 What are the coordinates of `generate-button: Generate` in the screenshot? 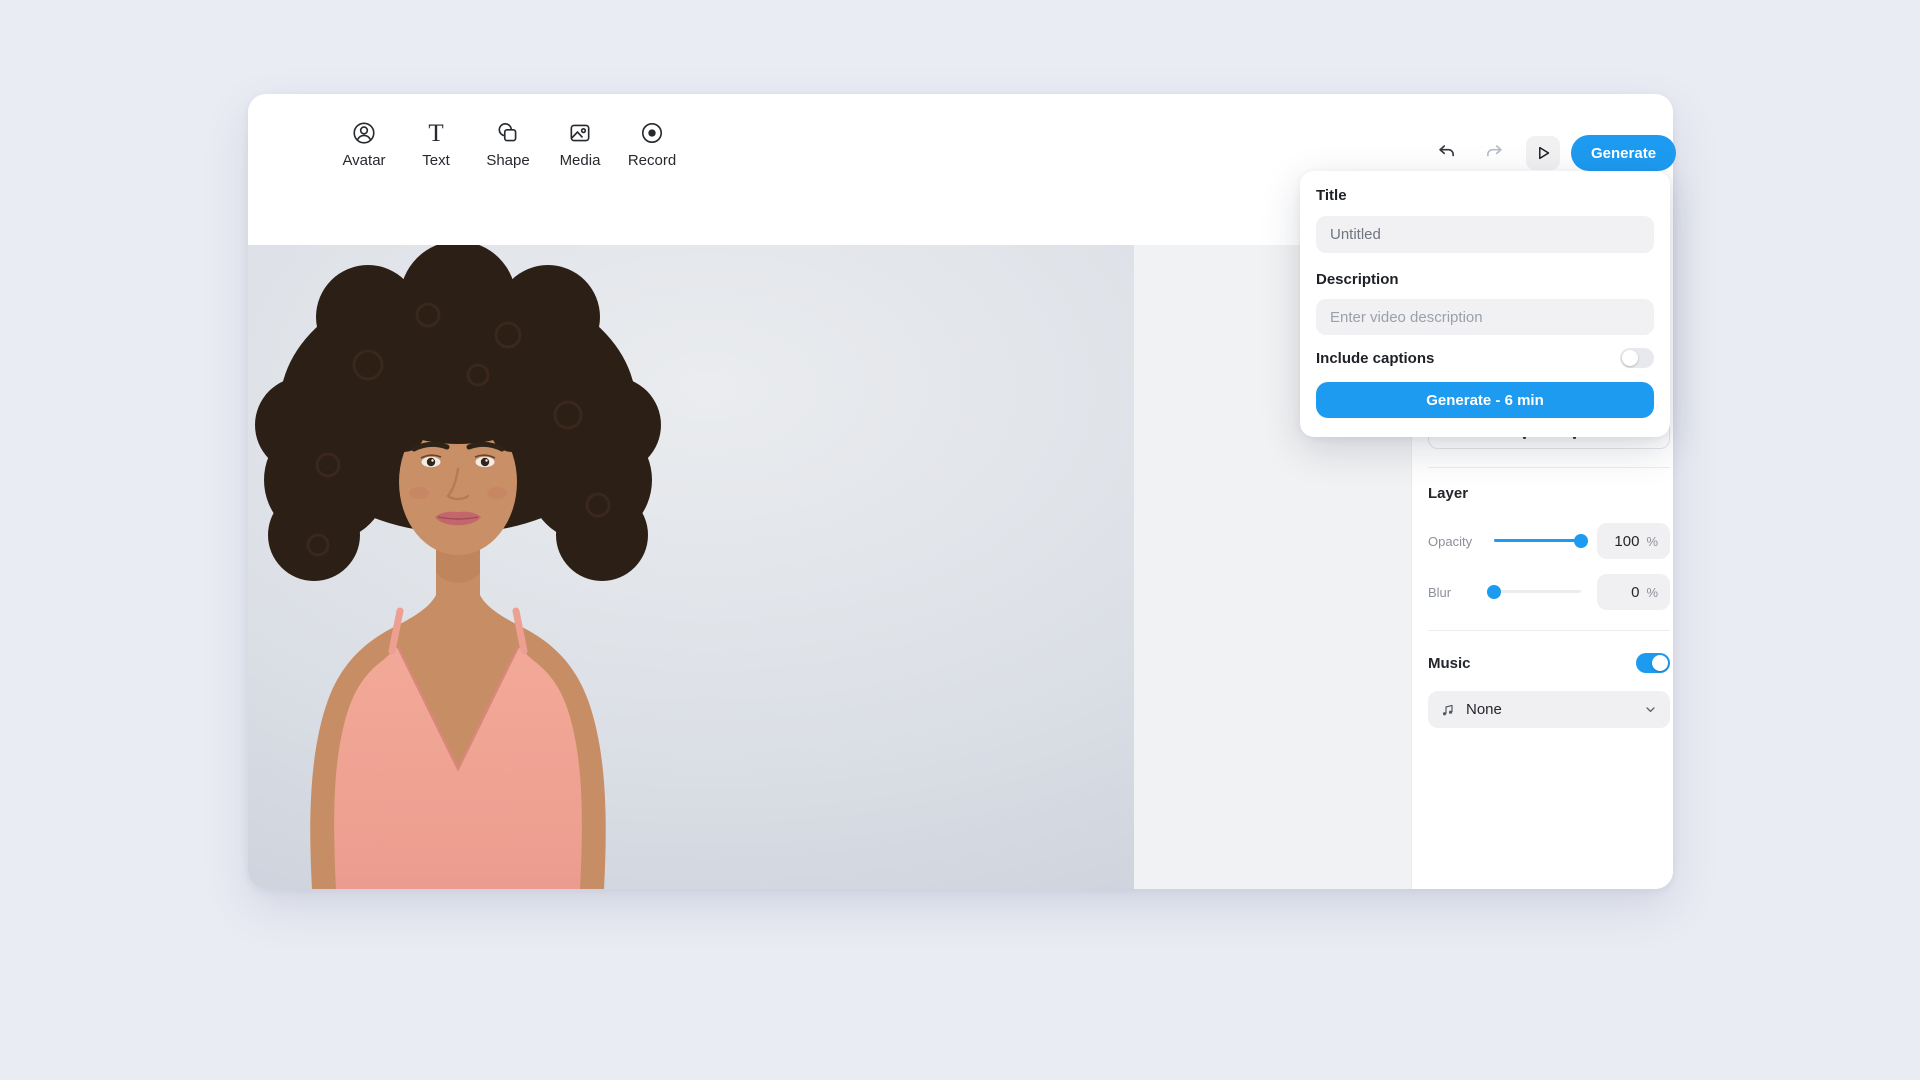 It's located at (1624, 153).